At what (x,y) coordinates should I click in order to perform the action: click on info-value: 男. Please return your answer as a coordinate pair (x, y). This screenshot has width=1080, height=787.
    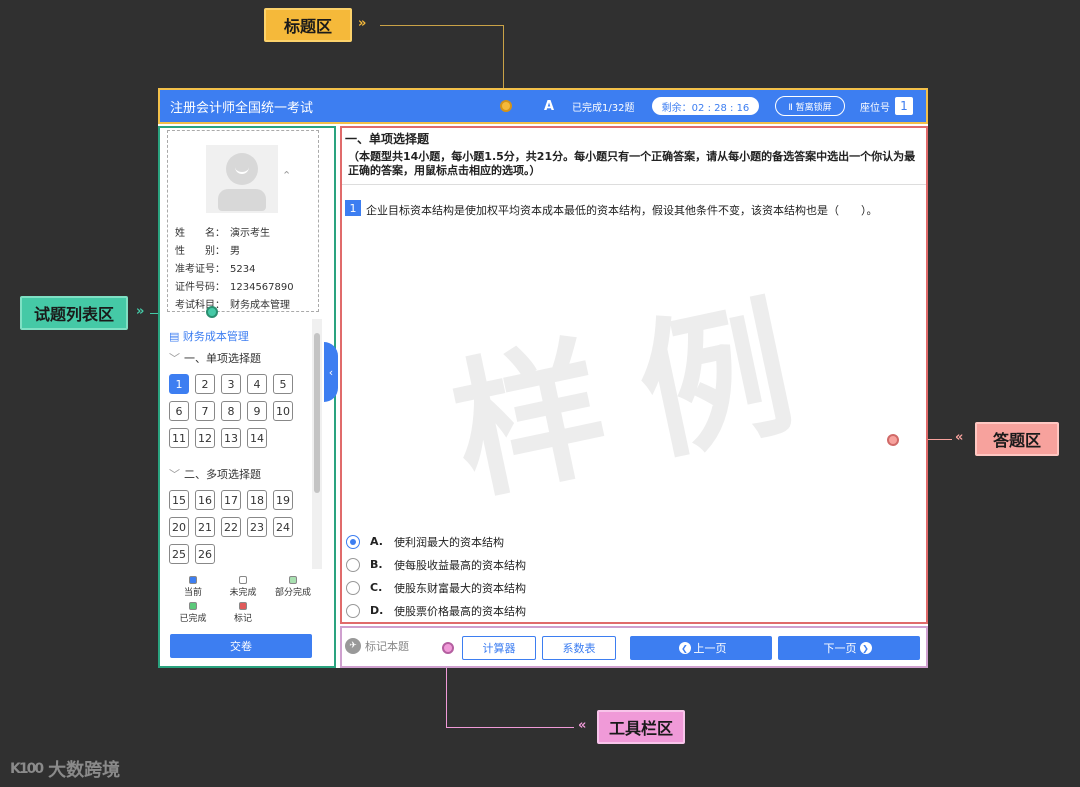
    Looking at the image, I should click on (235, 251).